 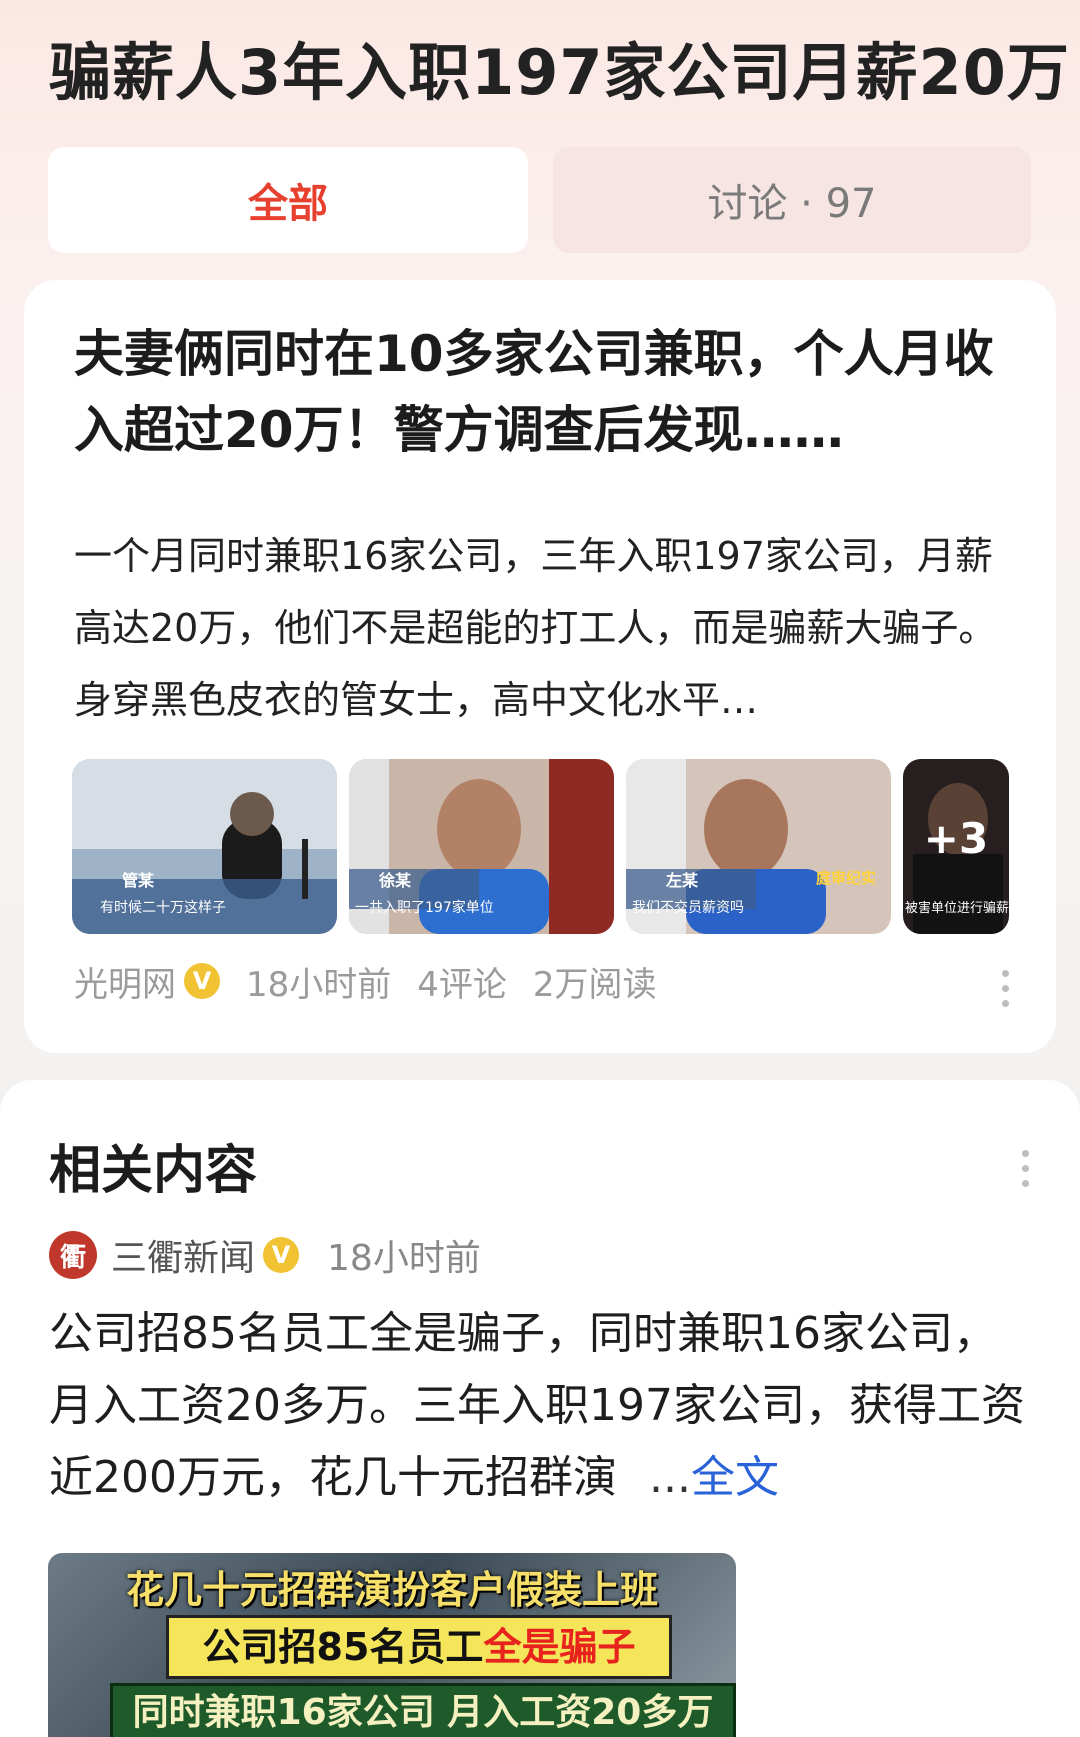 What do you see at coordinates (559, 72) in the screenshot?
I see `page-title: 骗薪人3年入职197家公司月薪20万` at bounding box center [559, 72].